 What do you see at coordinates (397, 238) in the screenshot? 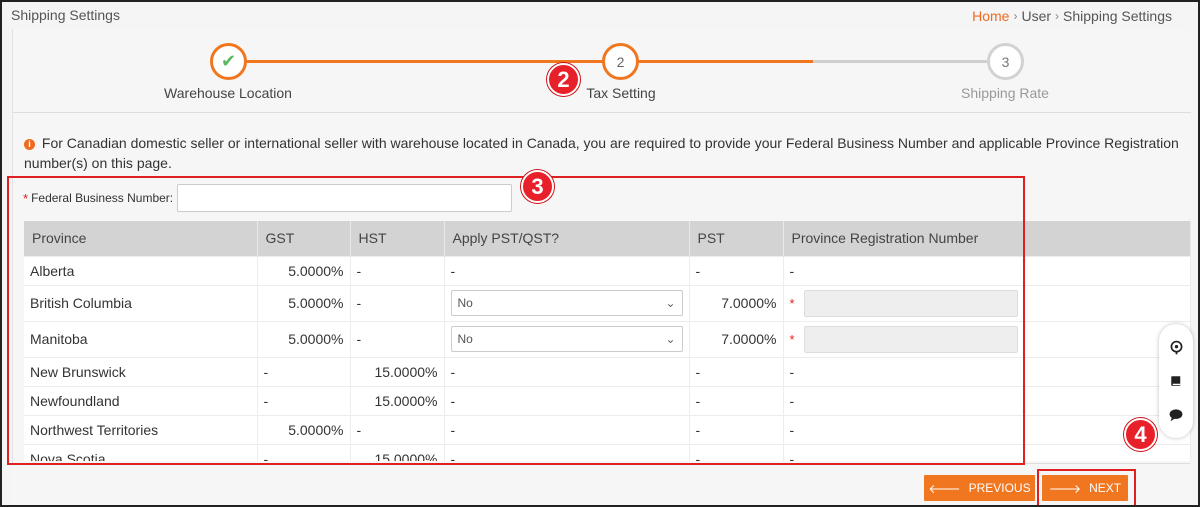
I see `column-header-hst: HST` at bounding box center [397, 238].